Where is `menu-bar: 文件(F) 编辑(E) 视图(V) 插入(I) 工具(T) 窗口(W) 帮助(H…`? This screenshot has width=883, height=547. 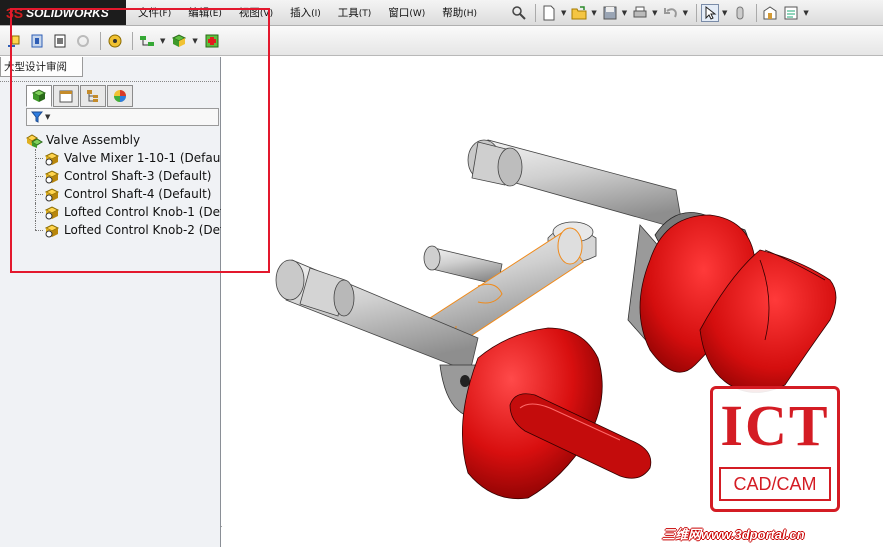
menu-bar: 文件(F) 编辑(E) 视图(V) 插入(I) 工具(T) 窗口(W) 帮助(H… is located at coordinates (316, 12).